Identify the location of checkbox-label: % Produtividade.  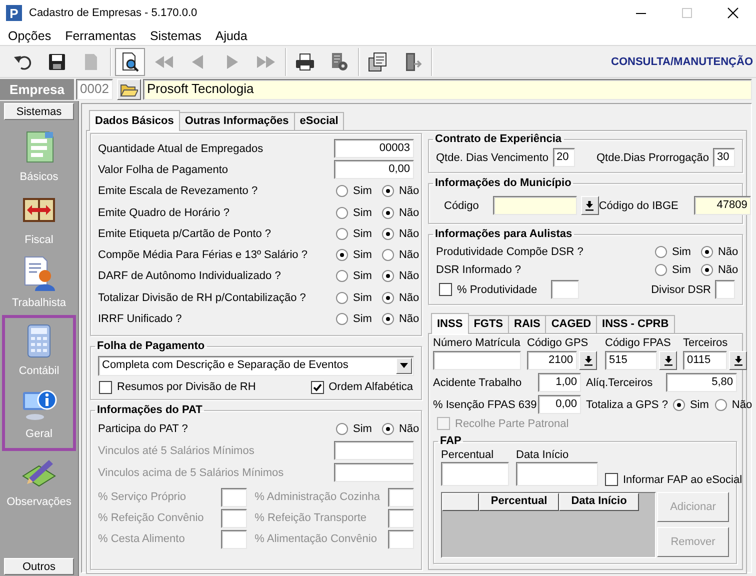
(497, 290).